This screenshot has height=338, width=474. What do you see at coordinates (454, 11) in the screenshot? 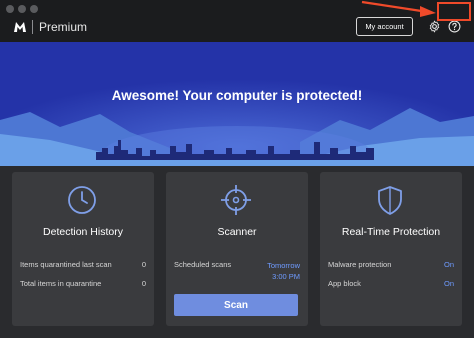
I see `annotation-highlight-box` at bounding box center [454, 11].